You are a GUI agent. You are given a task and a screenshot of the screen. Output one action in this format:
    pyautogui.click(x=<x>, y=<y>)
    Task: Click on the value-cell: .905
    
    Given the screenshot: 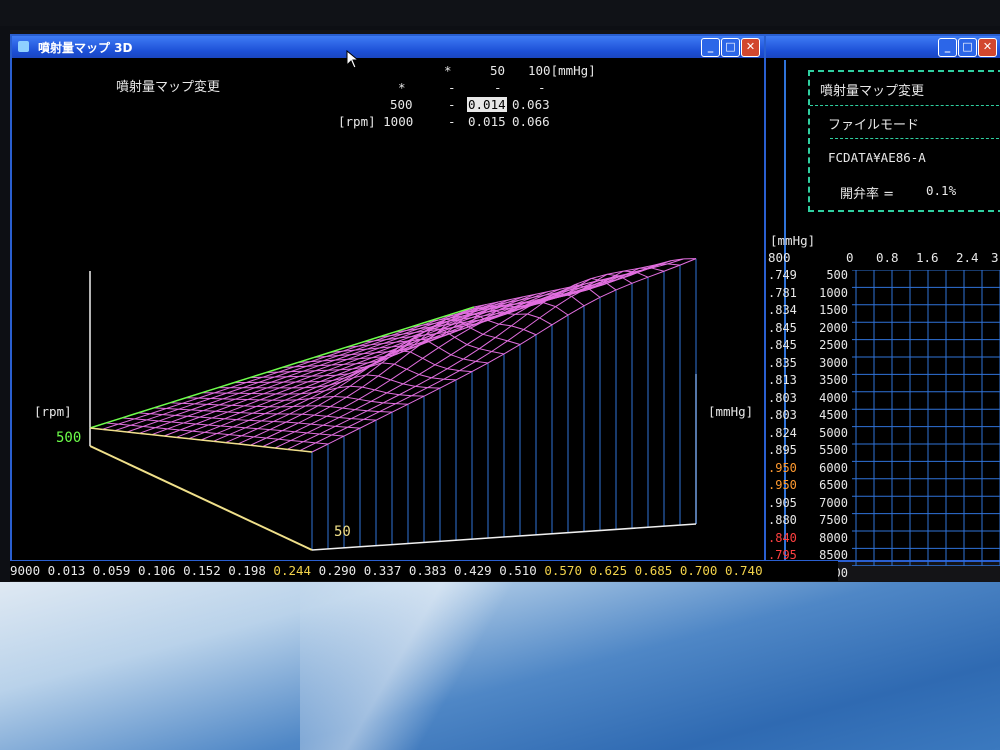 What is the action you would take?
    pyautogui.click(x=782, y=502)
    